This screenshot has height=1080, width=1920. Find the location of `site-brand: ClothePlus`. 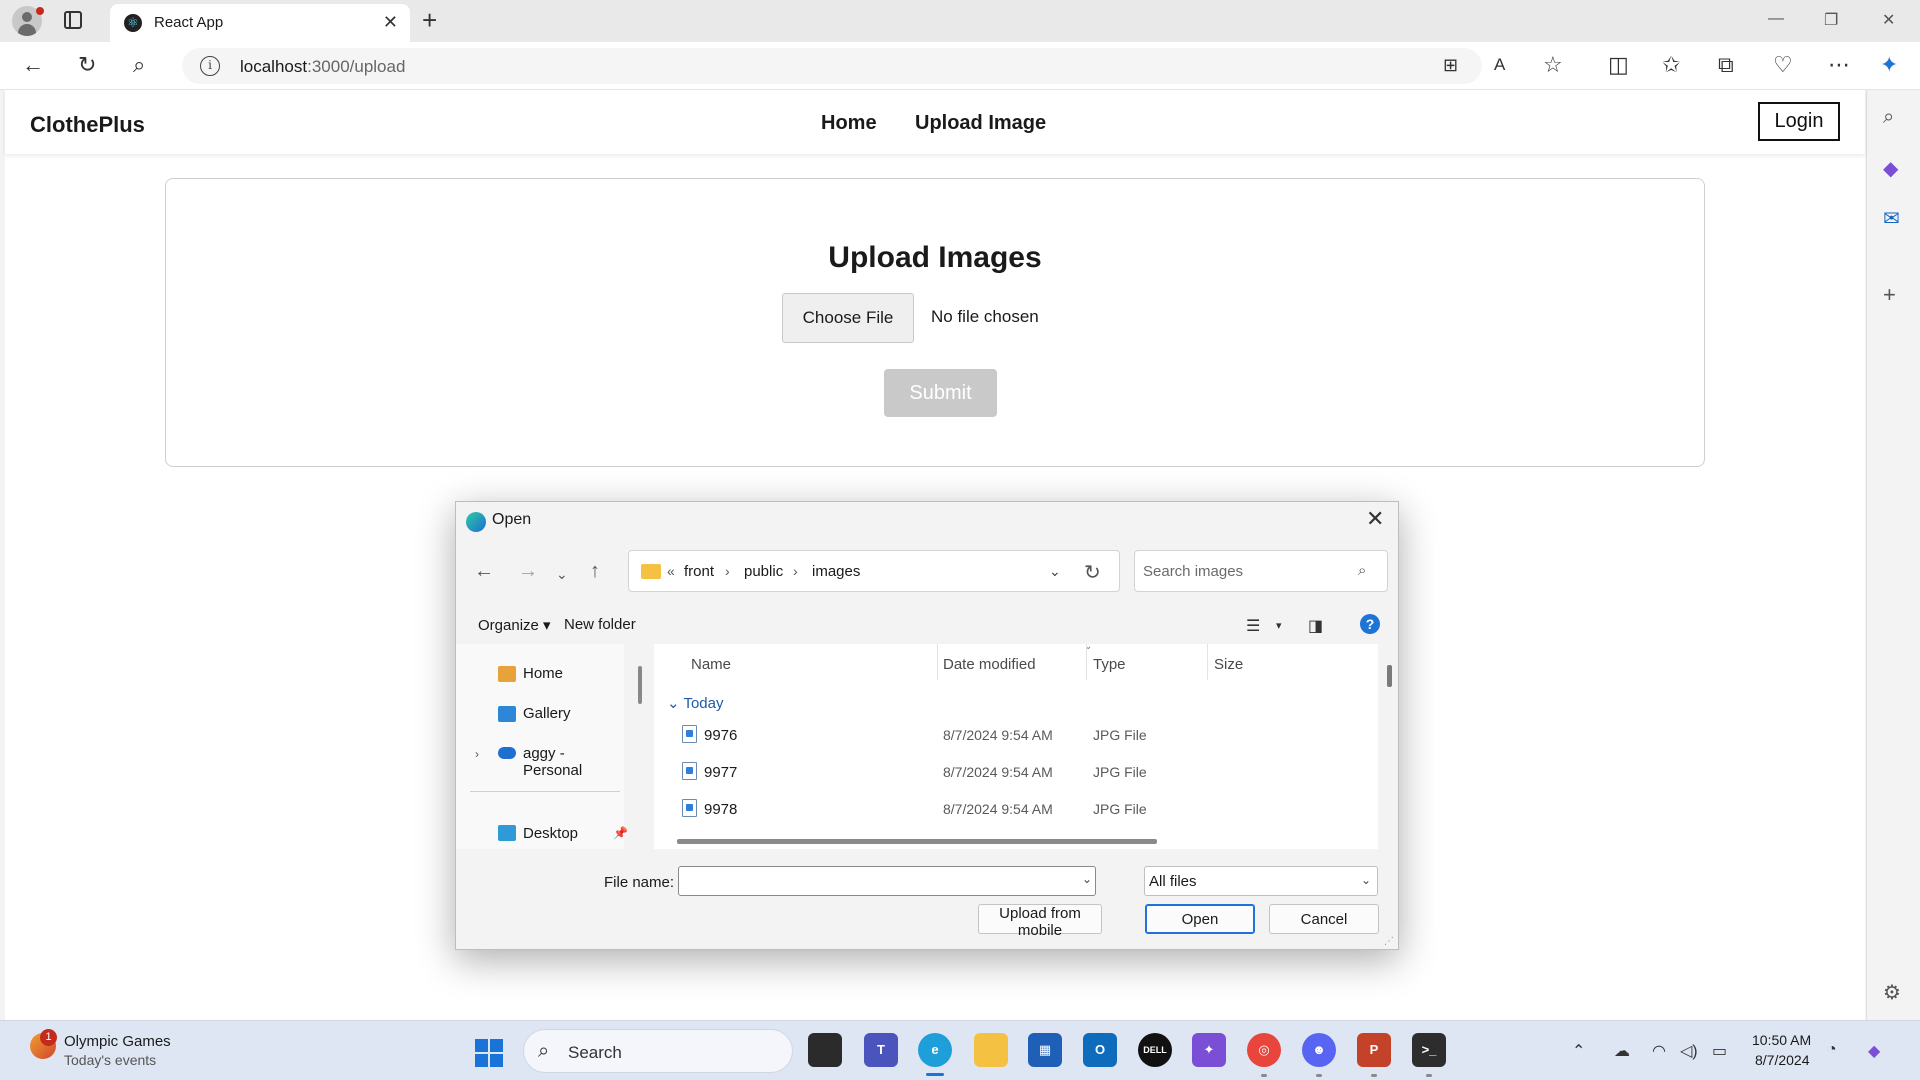

site-brand: ClothePlus is located at coordinates (87, 125).